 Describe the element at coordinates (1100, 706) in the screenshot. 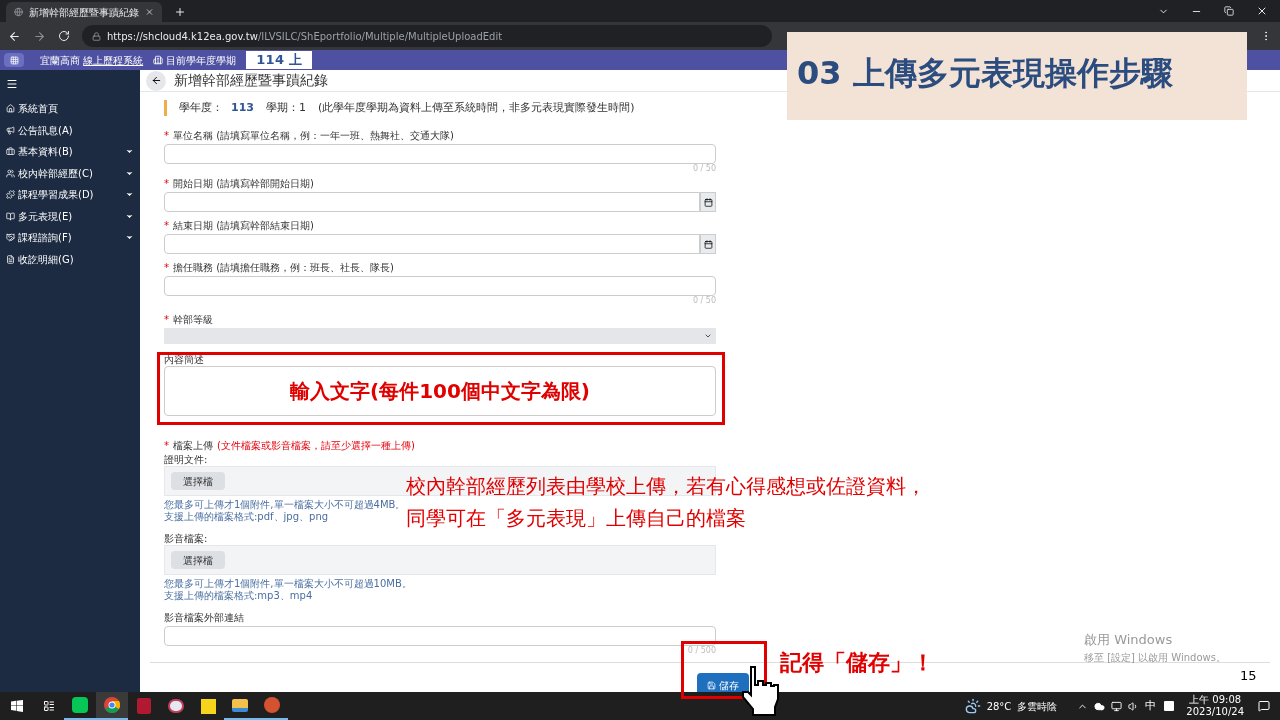

I see `cloud-icon` at that location.